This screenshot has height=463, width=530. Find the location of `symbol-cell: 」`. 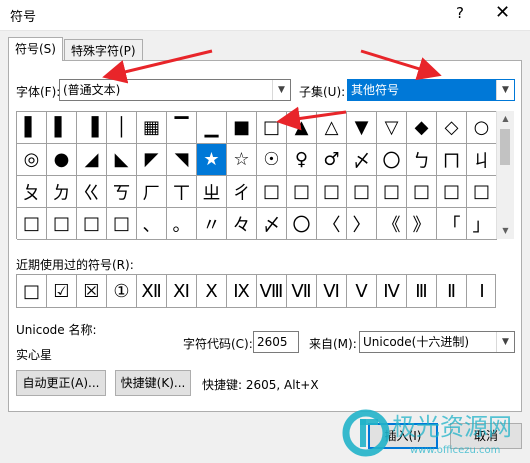

symbol-cell: 」 is located at coordinates (482, 224).